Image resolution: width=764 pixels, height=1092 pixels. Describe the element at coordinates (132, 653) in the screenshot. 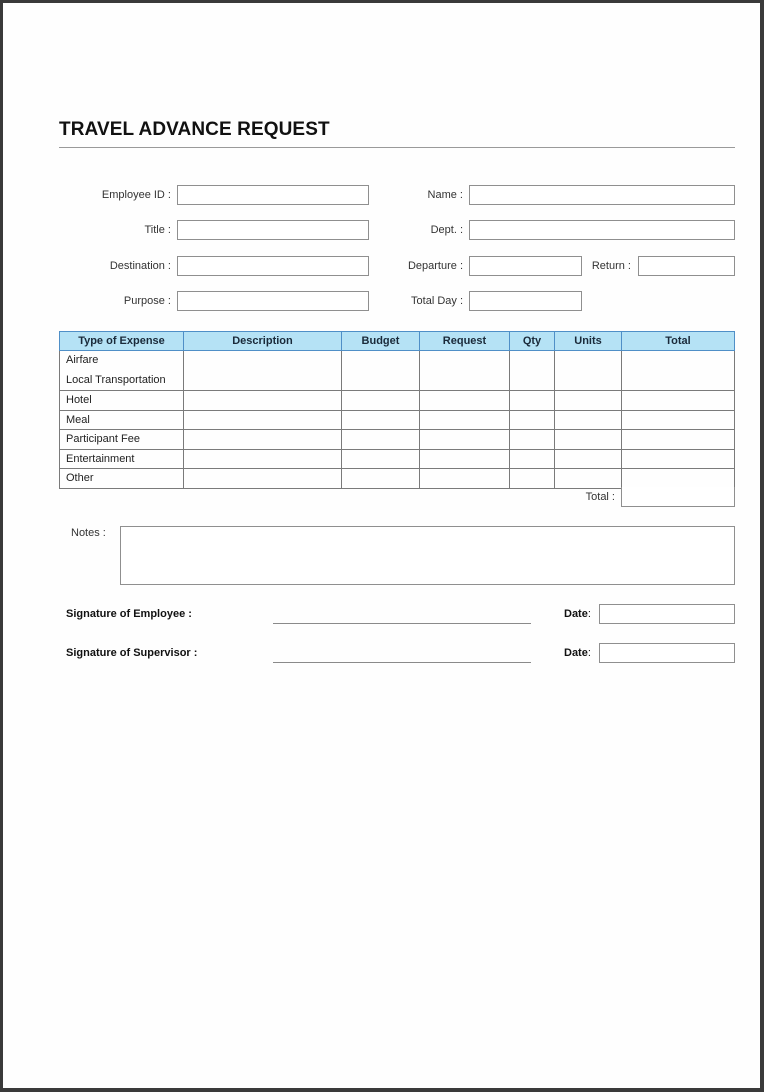

I see `supervisor-signature-label: Signature of Supervisor :` at that location.